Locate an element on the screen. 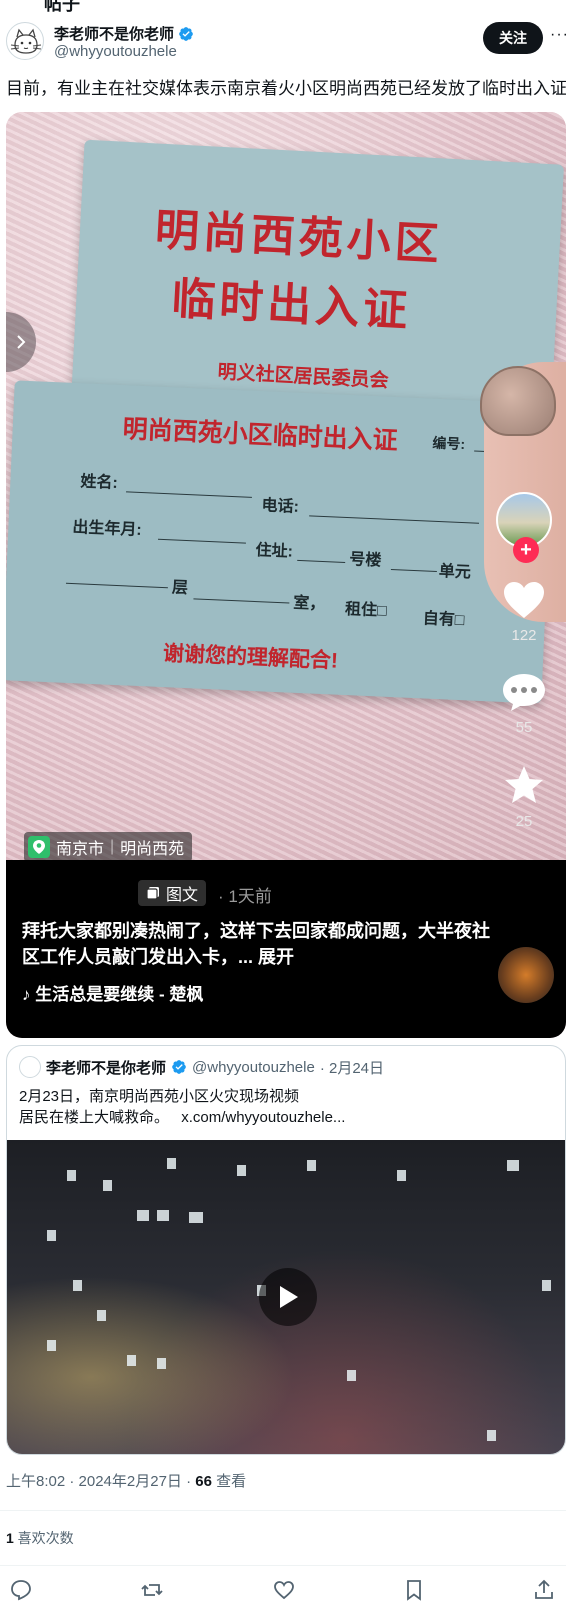 This screenshot has width=566, height=1602. location-pin-icon is located at coordinates (39, 847).